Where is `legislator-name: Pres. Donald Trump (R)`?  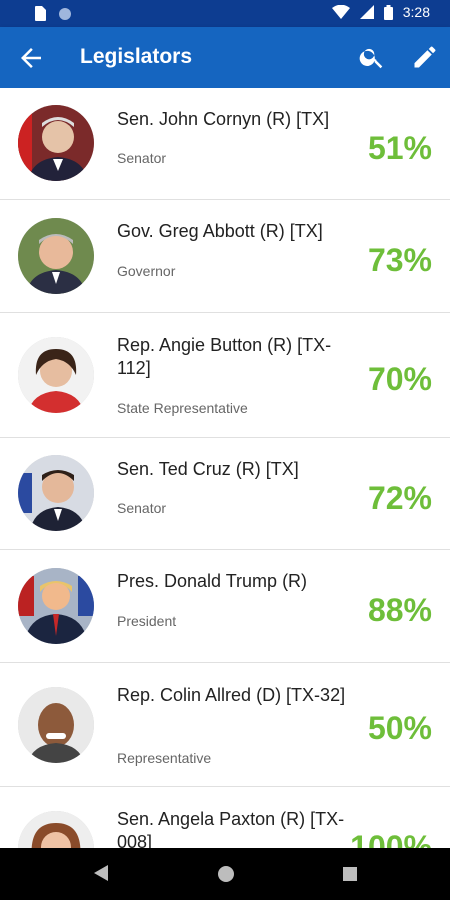
legislator-name: Pres. Donald Trump (R) is located at coordinates (212, 581).